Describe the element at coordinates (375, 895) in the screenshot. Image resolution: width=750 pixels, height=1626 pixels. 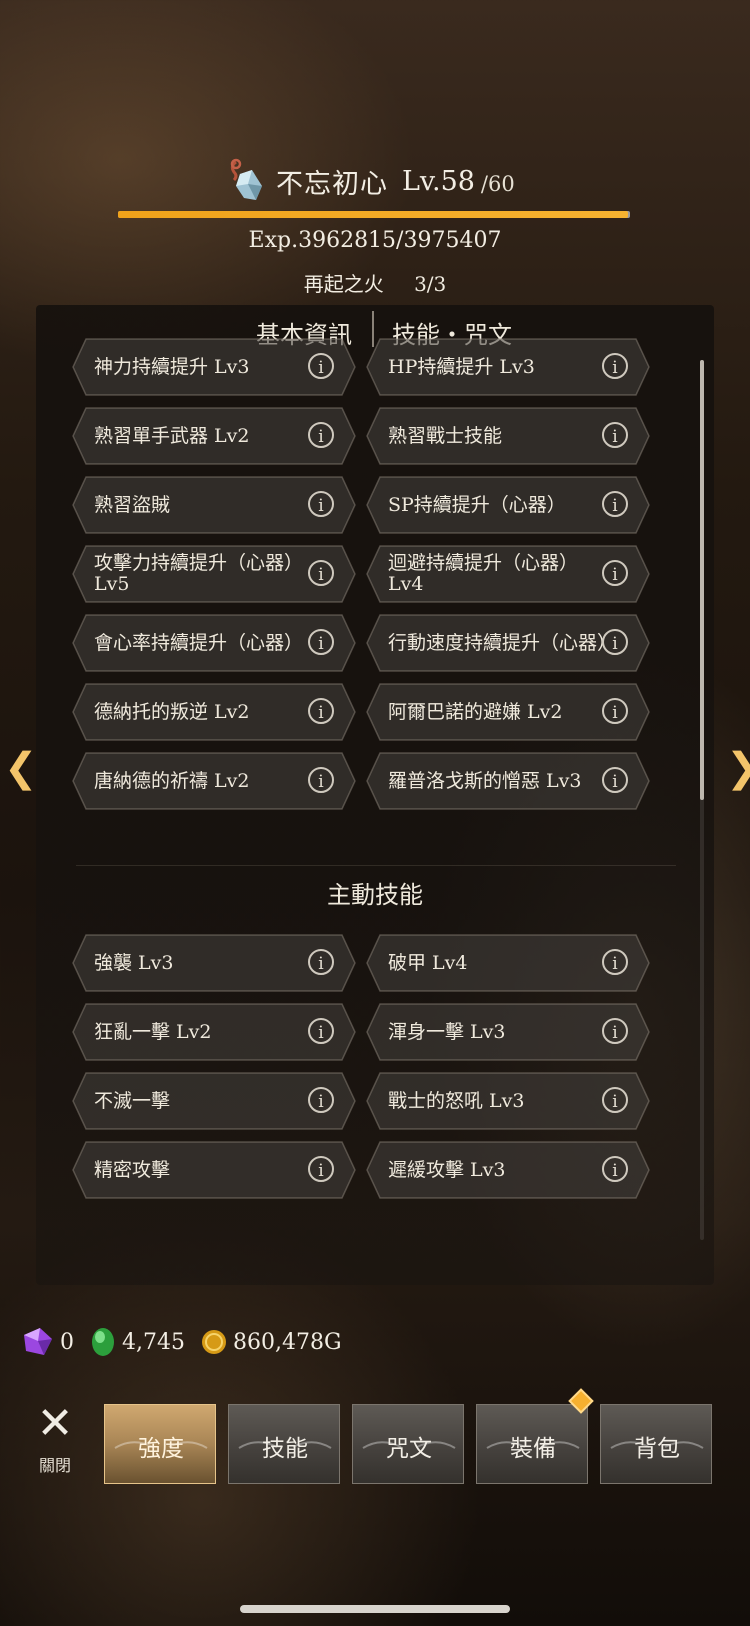
I see `active-skills-title: 主動技能` at that location.